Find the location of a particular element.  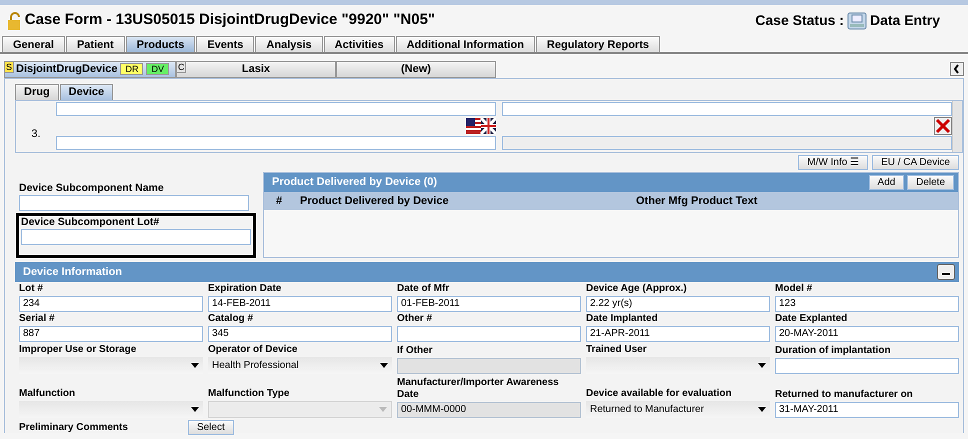

text-field: 20-MAY-2011 is located at coordinates (867, 334).